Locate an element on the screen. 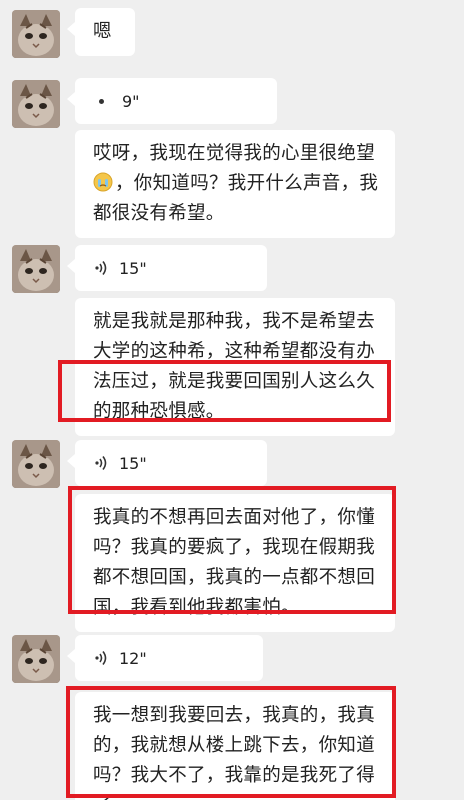 This screenshot has height=800, width=464. voice-message-1: 9" is located at coordinates (172, 101).